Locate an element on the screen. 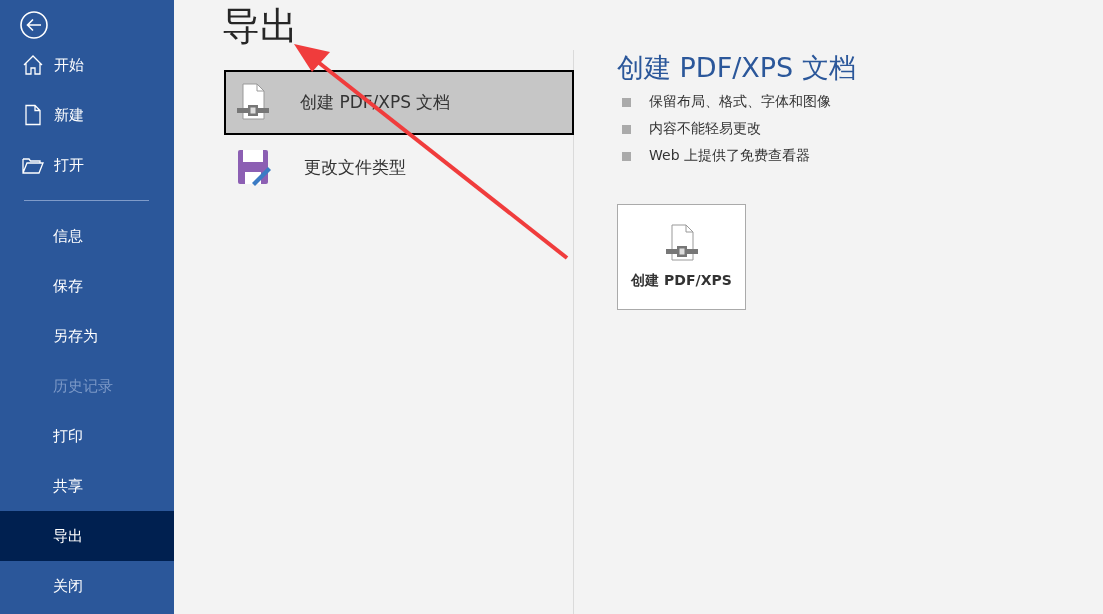 Image resolution: width=1103 pixels, height=614 pixels. sidebar-item: 开始 is located at coordinates (87, 65).